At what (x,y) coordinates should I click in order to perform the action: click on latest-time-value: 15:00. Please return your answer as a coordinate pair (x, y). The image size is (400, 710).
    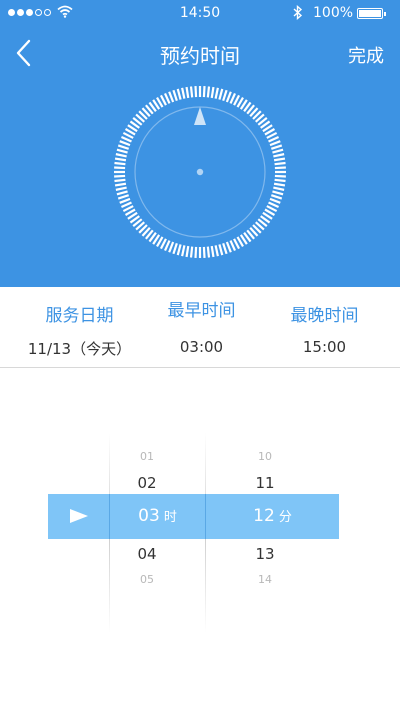
    Looking at the image, I should click on (324, 347).